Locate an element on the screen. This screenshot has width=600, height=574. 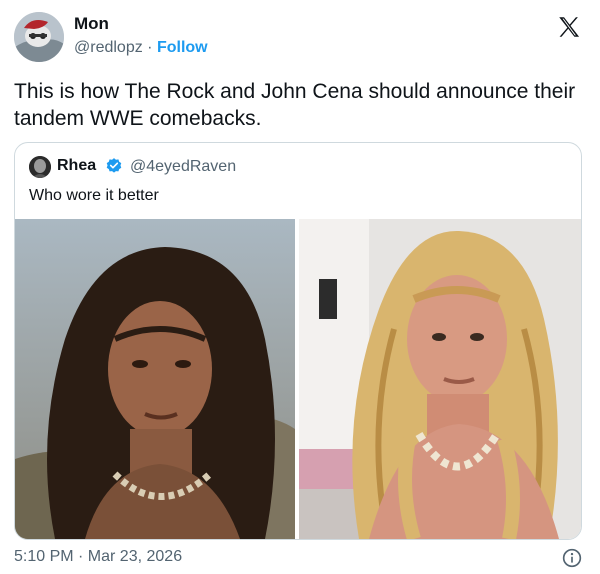
author-avatar is located at coordinates (39, 37).